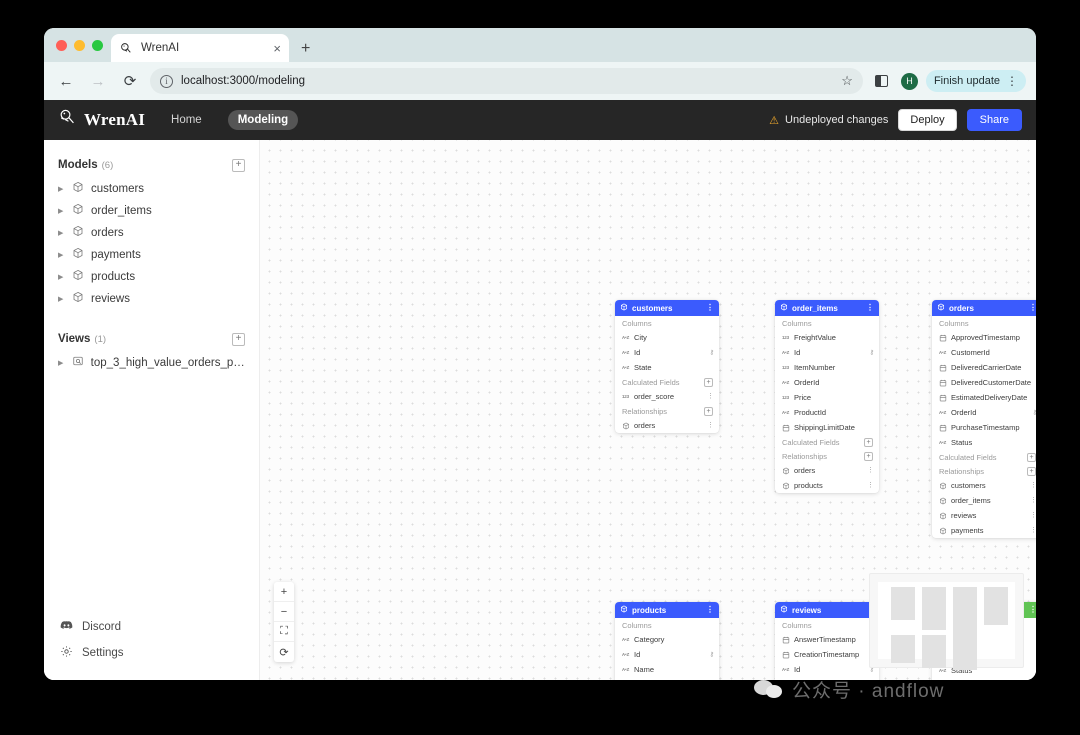  I want to click on node-header: orders ⋮, so click(984, 308).